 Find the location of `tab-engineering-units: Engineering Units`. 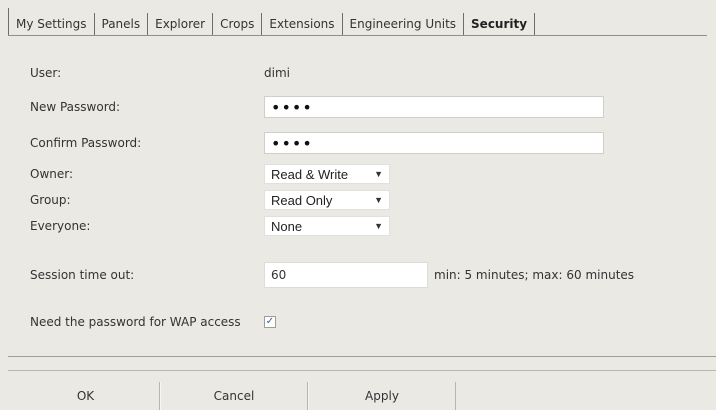

tab-engineering-units: Engineering Units is located at coordinates (404, 24).